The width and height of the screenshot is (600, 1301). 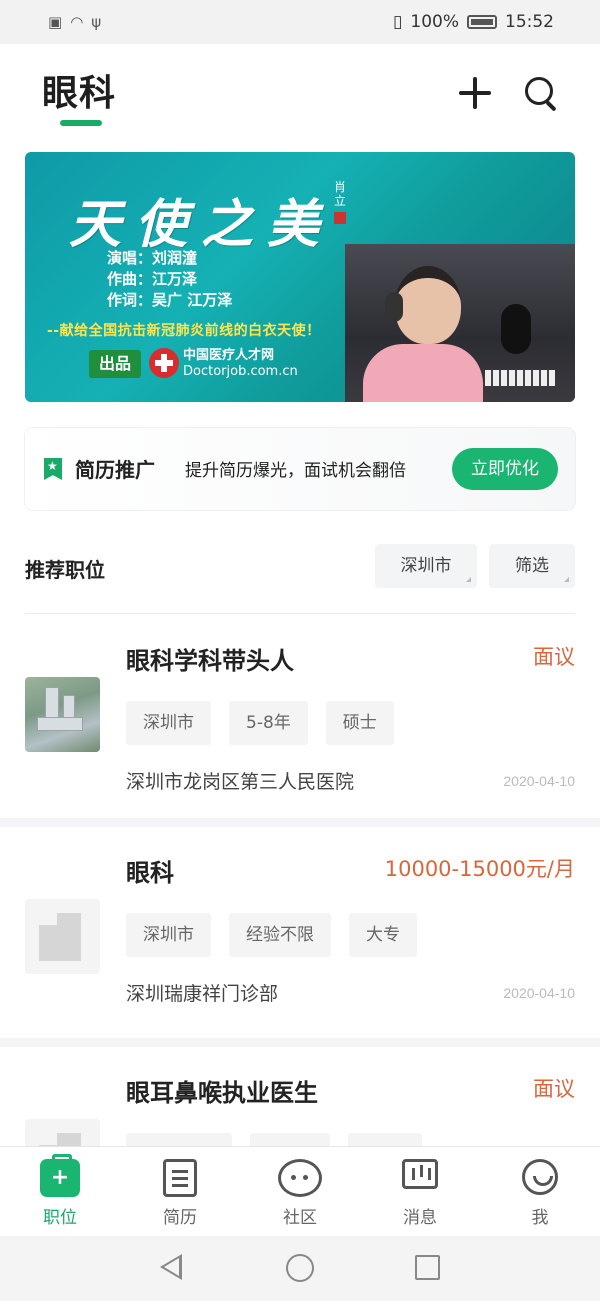 What do you see at coordinates (339, 194) in the screenshot?
I see `seal-text: 肖立` at bounding box center [339, 194].